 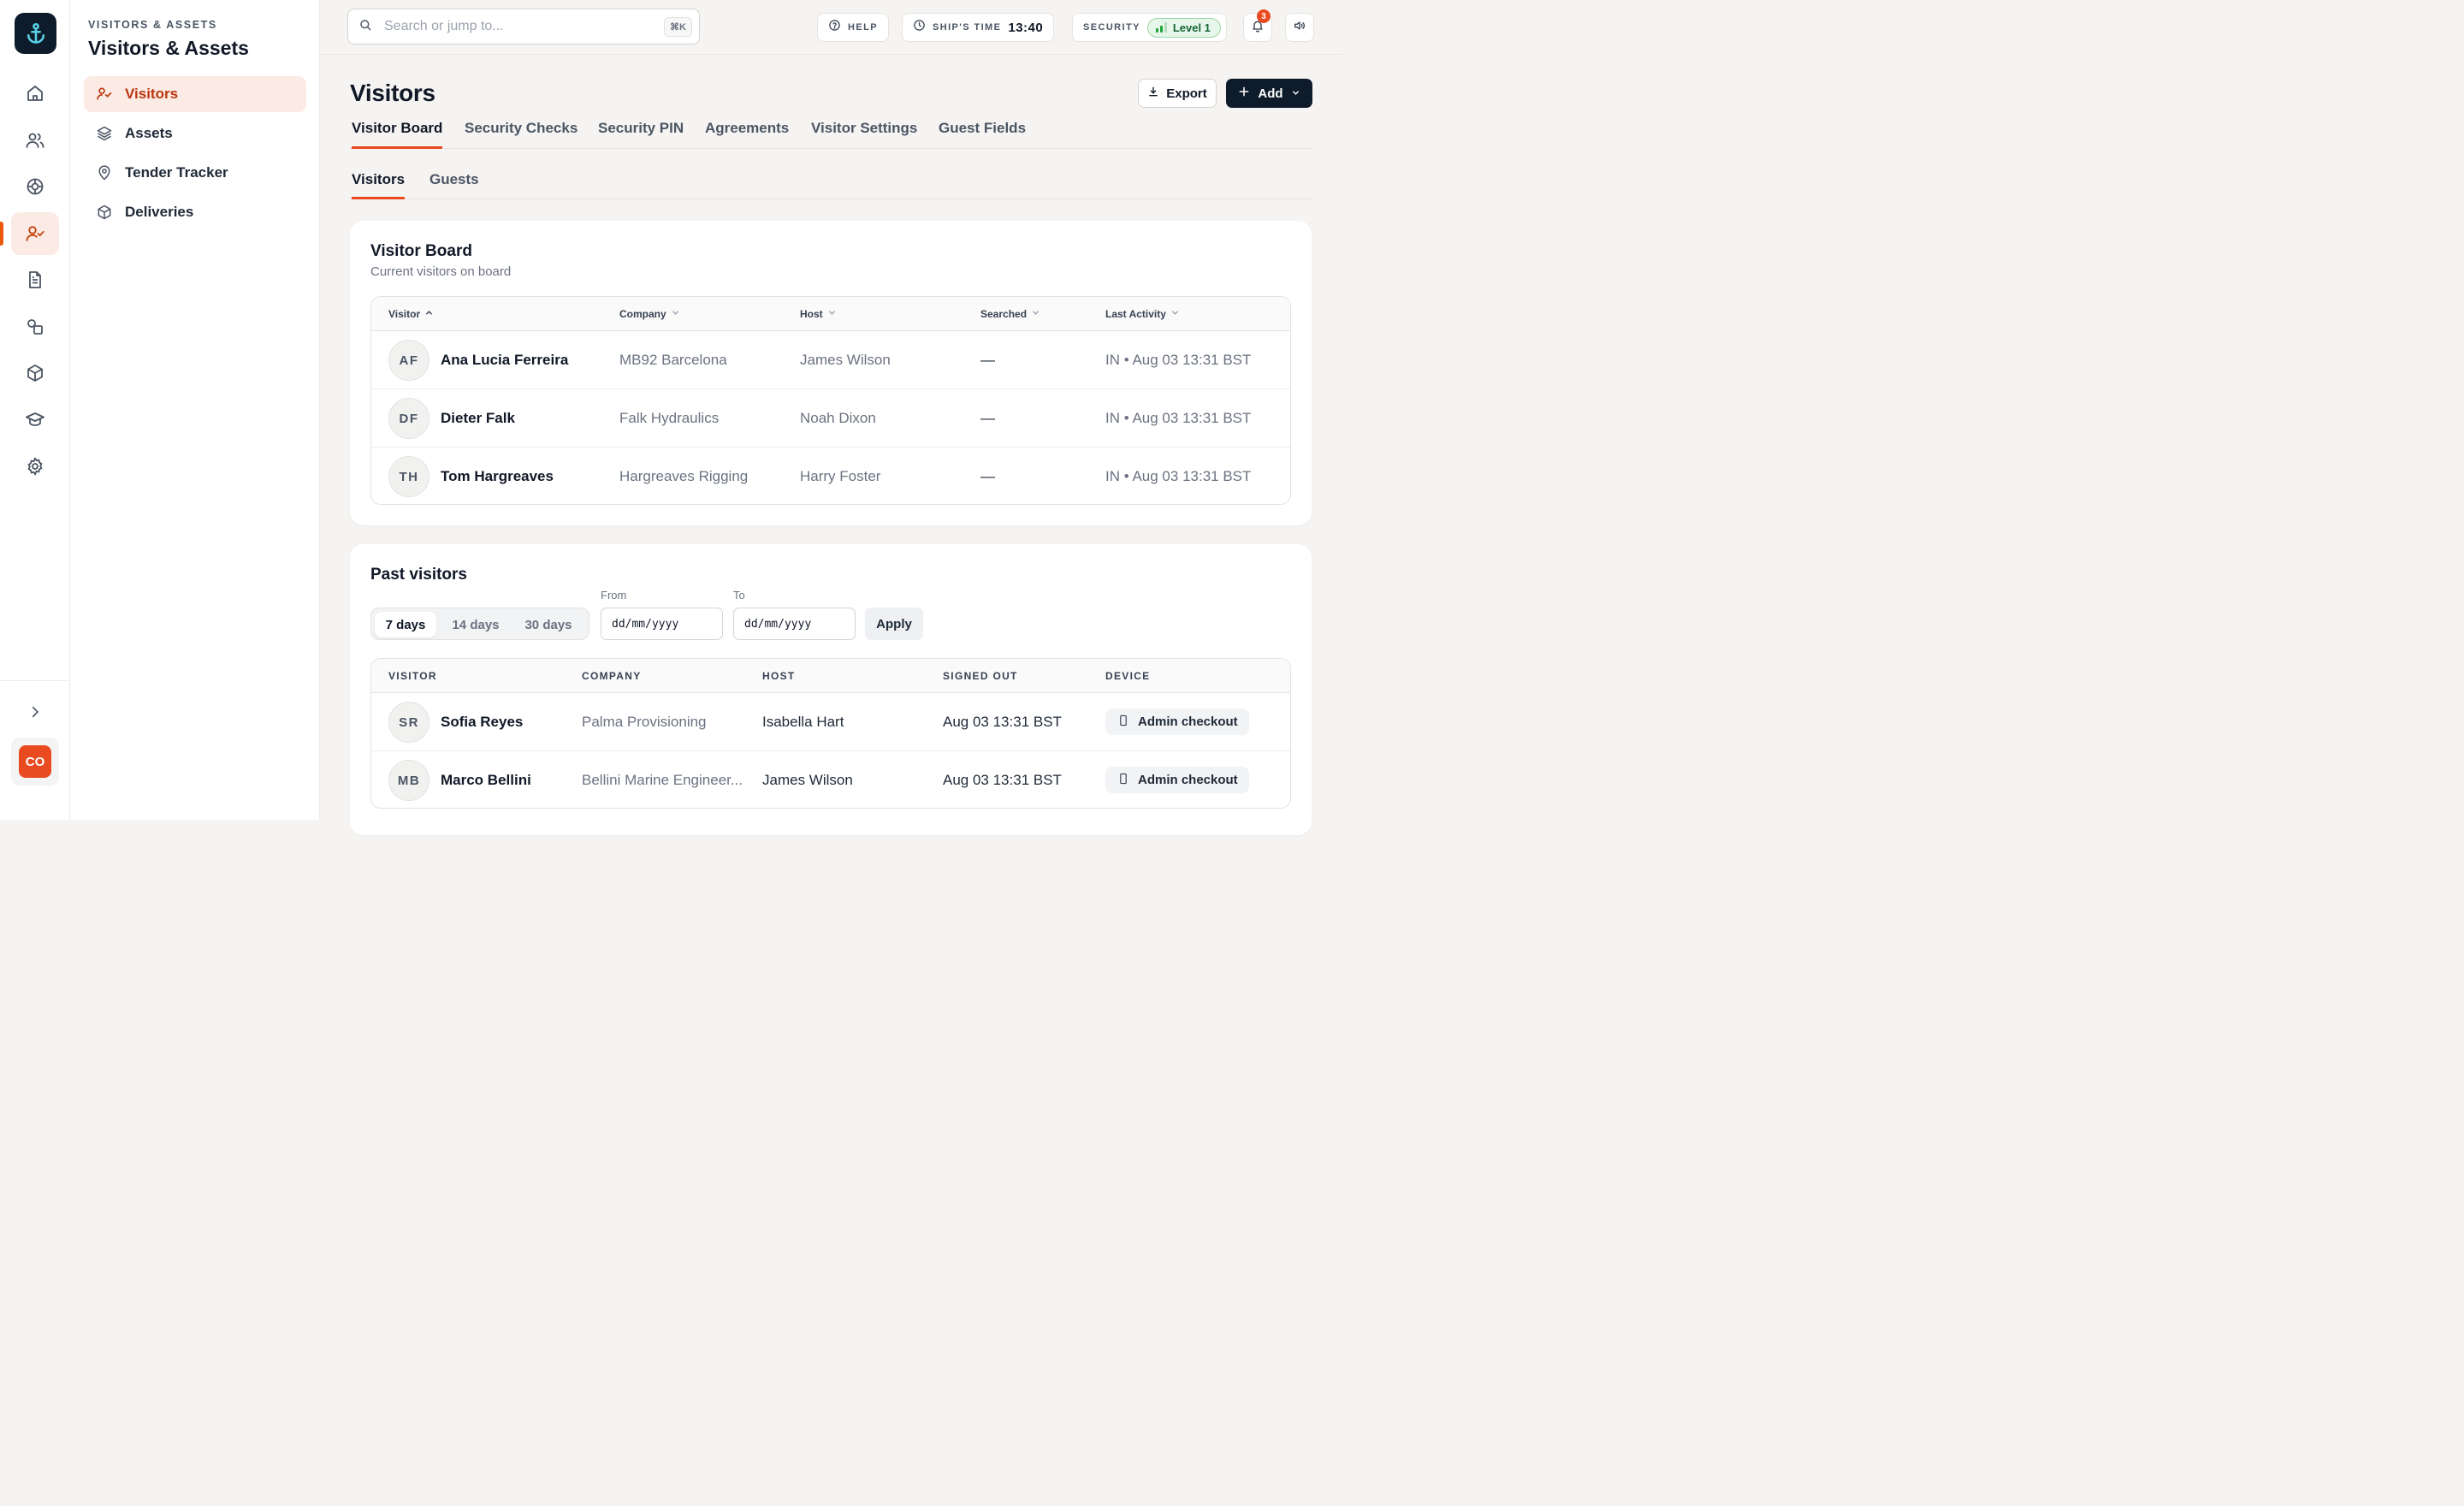 What do you see at coordinates (35, 327) in the screenshot?
I see `shapes-icon` at bounding box center [35, 327].